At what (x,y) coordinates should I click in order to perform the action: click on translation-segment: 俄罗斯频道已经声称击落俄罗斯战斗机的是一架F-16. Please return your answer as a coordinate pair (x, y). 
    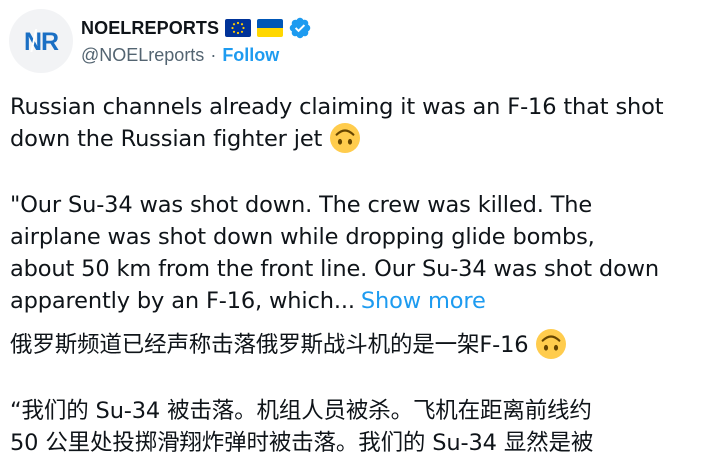
    Looking at the image, I should click on (269, 345).